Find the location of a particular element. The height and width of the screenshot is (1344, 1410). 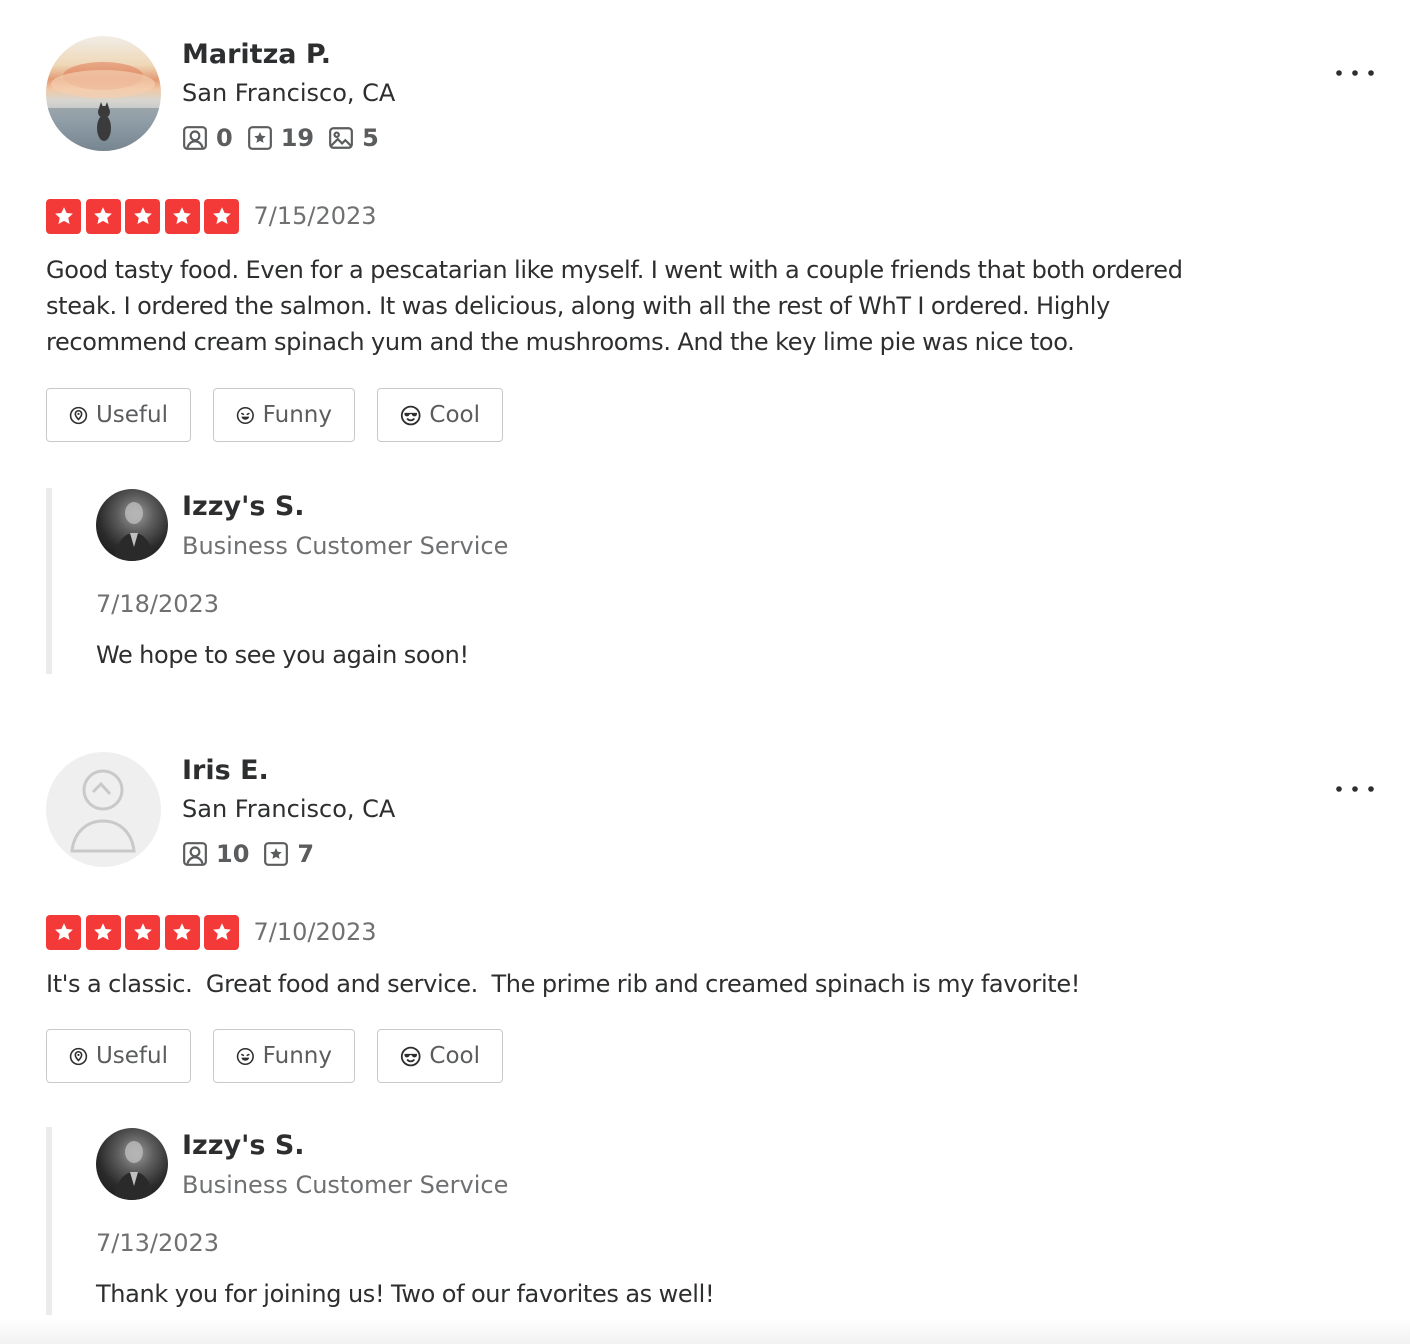

avatar-photo-image is located at coordinates (103, 106).